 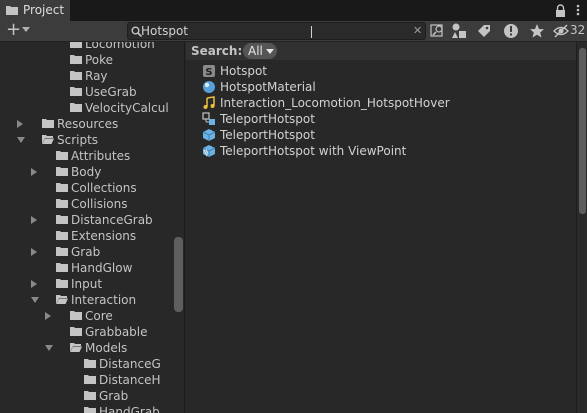 I want to click on tree-item: Scripts, so click(x=92, y=140).